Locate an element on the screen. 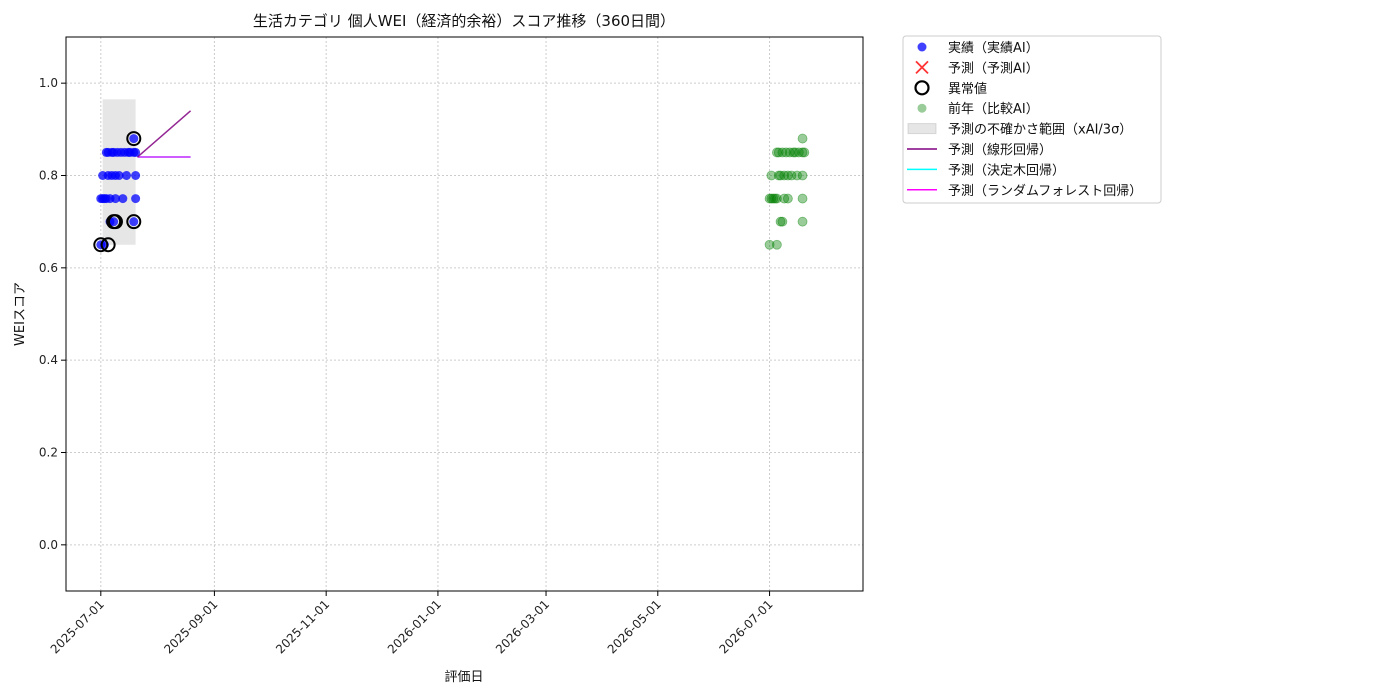 Image resolution: width=1400 pixels, height=700 pixels. regression-lines is located at coordinates (164, 134).